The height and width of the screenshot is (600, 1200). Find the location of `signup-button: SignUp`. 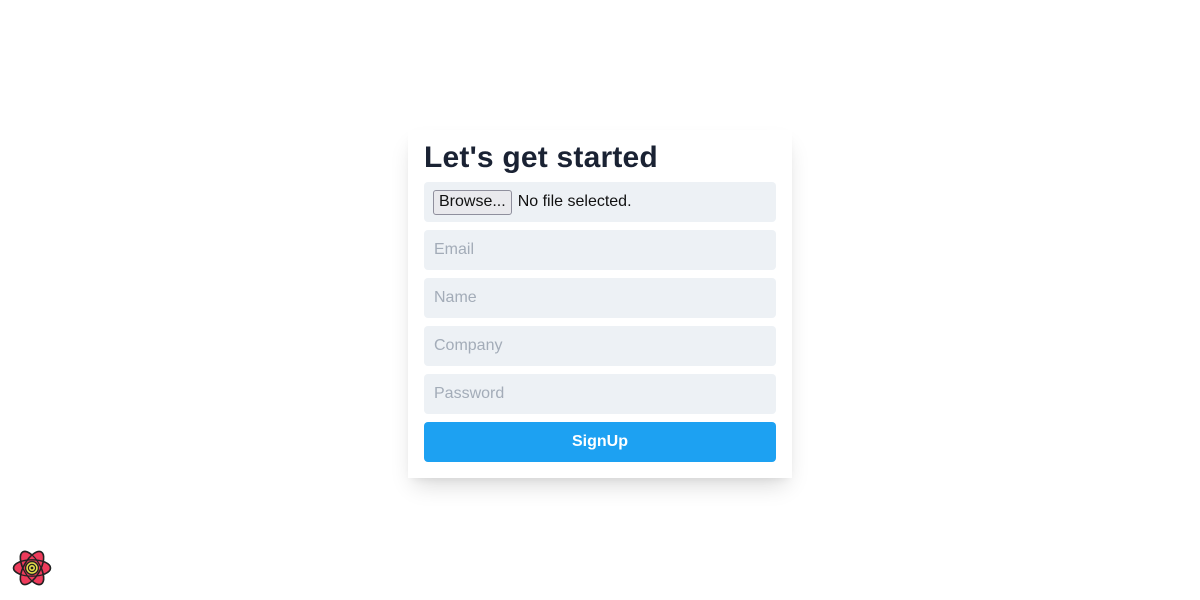

signup-button: SignUp is located at coordinates (600, 442).